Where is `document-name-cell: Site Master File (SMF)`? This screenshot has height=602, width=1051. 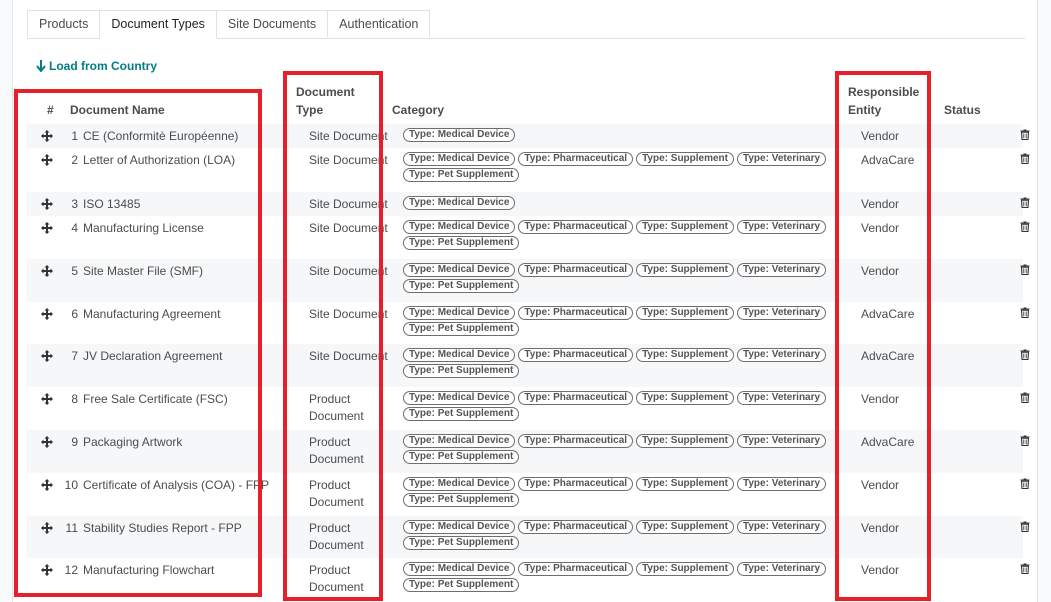
document-name-cell: Site Master File (SMF) is located at coordinates (143, 271).